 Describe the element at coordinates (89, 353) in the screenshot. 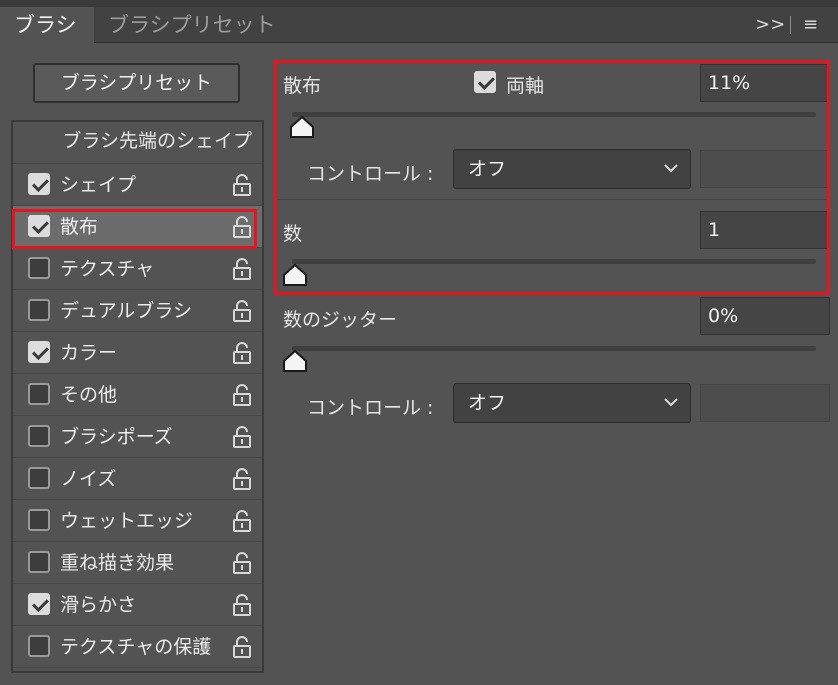

I see `list-item-label: カラー` at that location.